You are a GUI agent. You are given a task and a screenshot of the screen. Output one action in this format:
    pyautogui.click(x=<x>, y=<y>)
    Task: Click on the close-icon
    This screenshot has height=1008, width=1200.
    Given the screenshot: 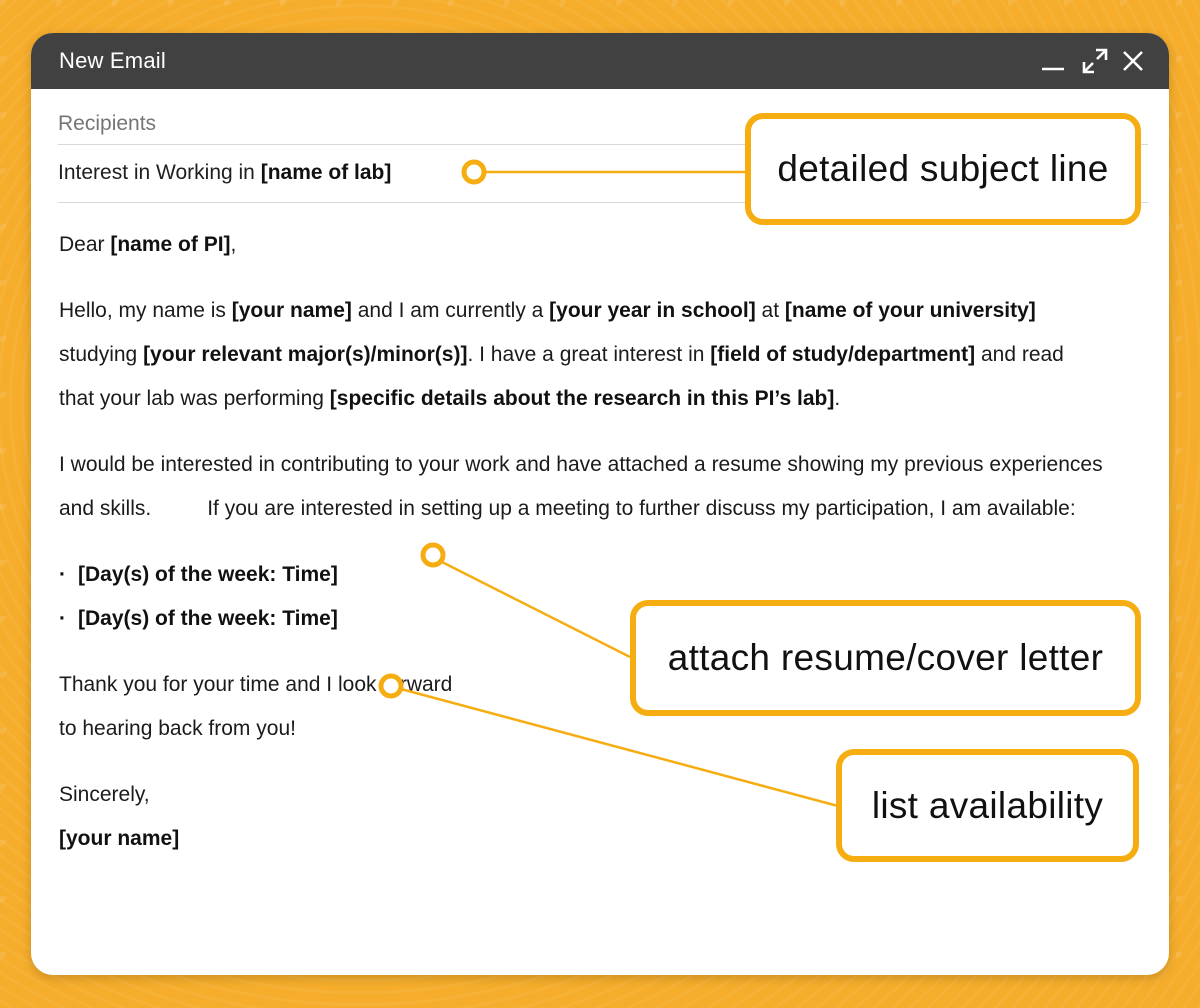 What is the action you would take?
    pyautogui.click(x=1133, y=61)
    